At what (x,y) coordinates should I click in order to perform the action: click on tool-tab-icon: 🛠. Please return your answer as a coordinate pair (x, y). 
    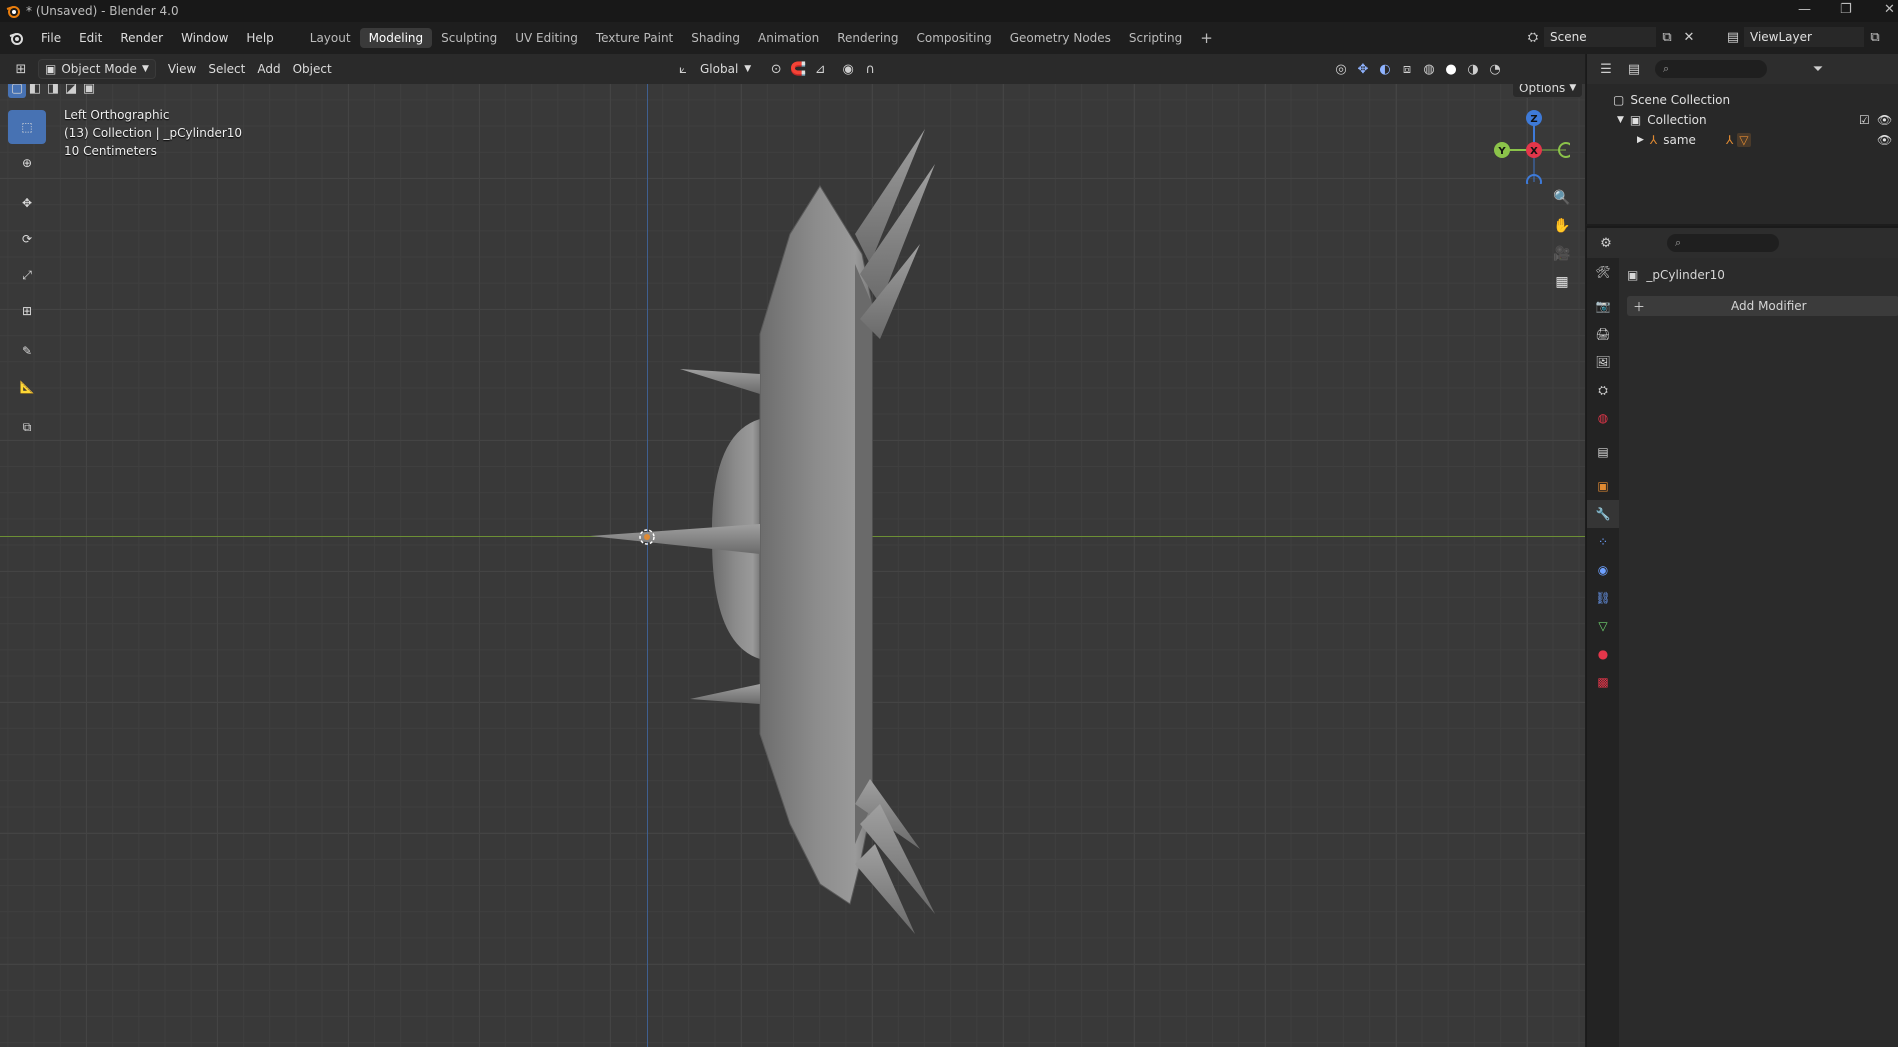
    Looking at the image, I should click on (1603, 272).